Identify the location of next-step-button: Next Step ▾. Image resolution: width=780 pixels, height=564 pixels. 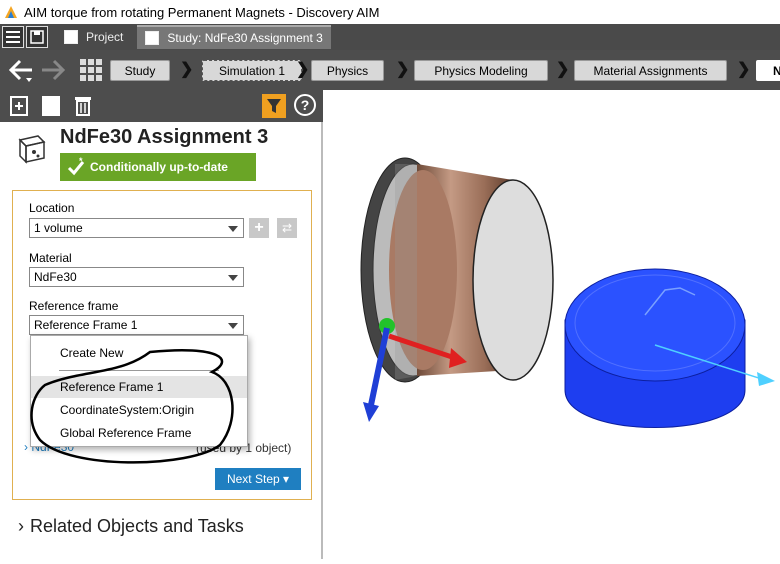
(258, 479).